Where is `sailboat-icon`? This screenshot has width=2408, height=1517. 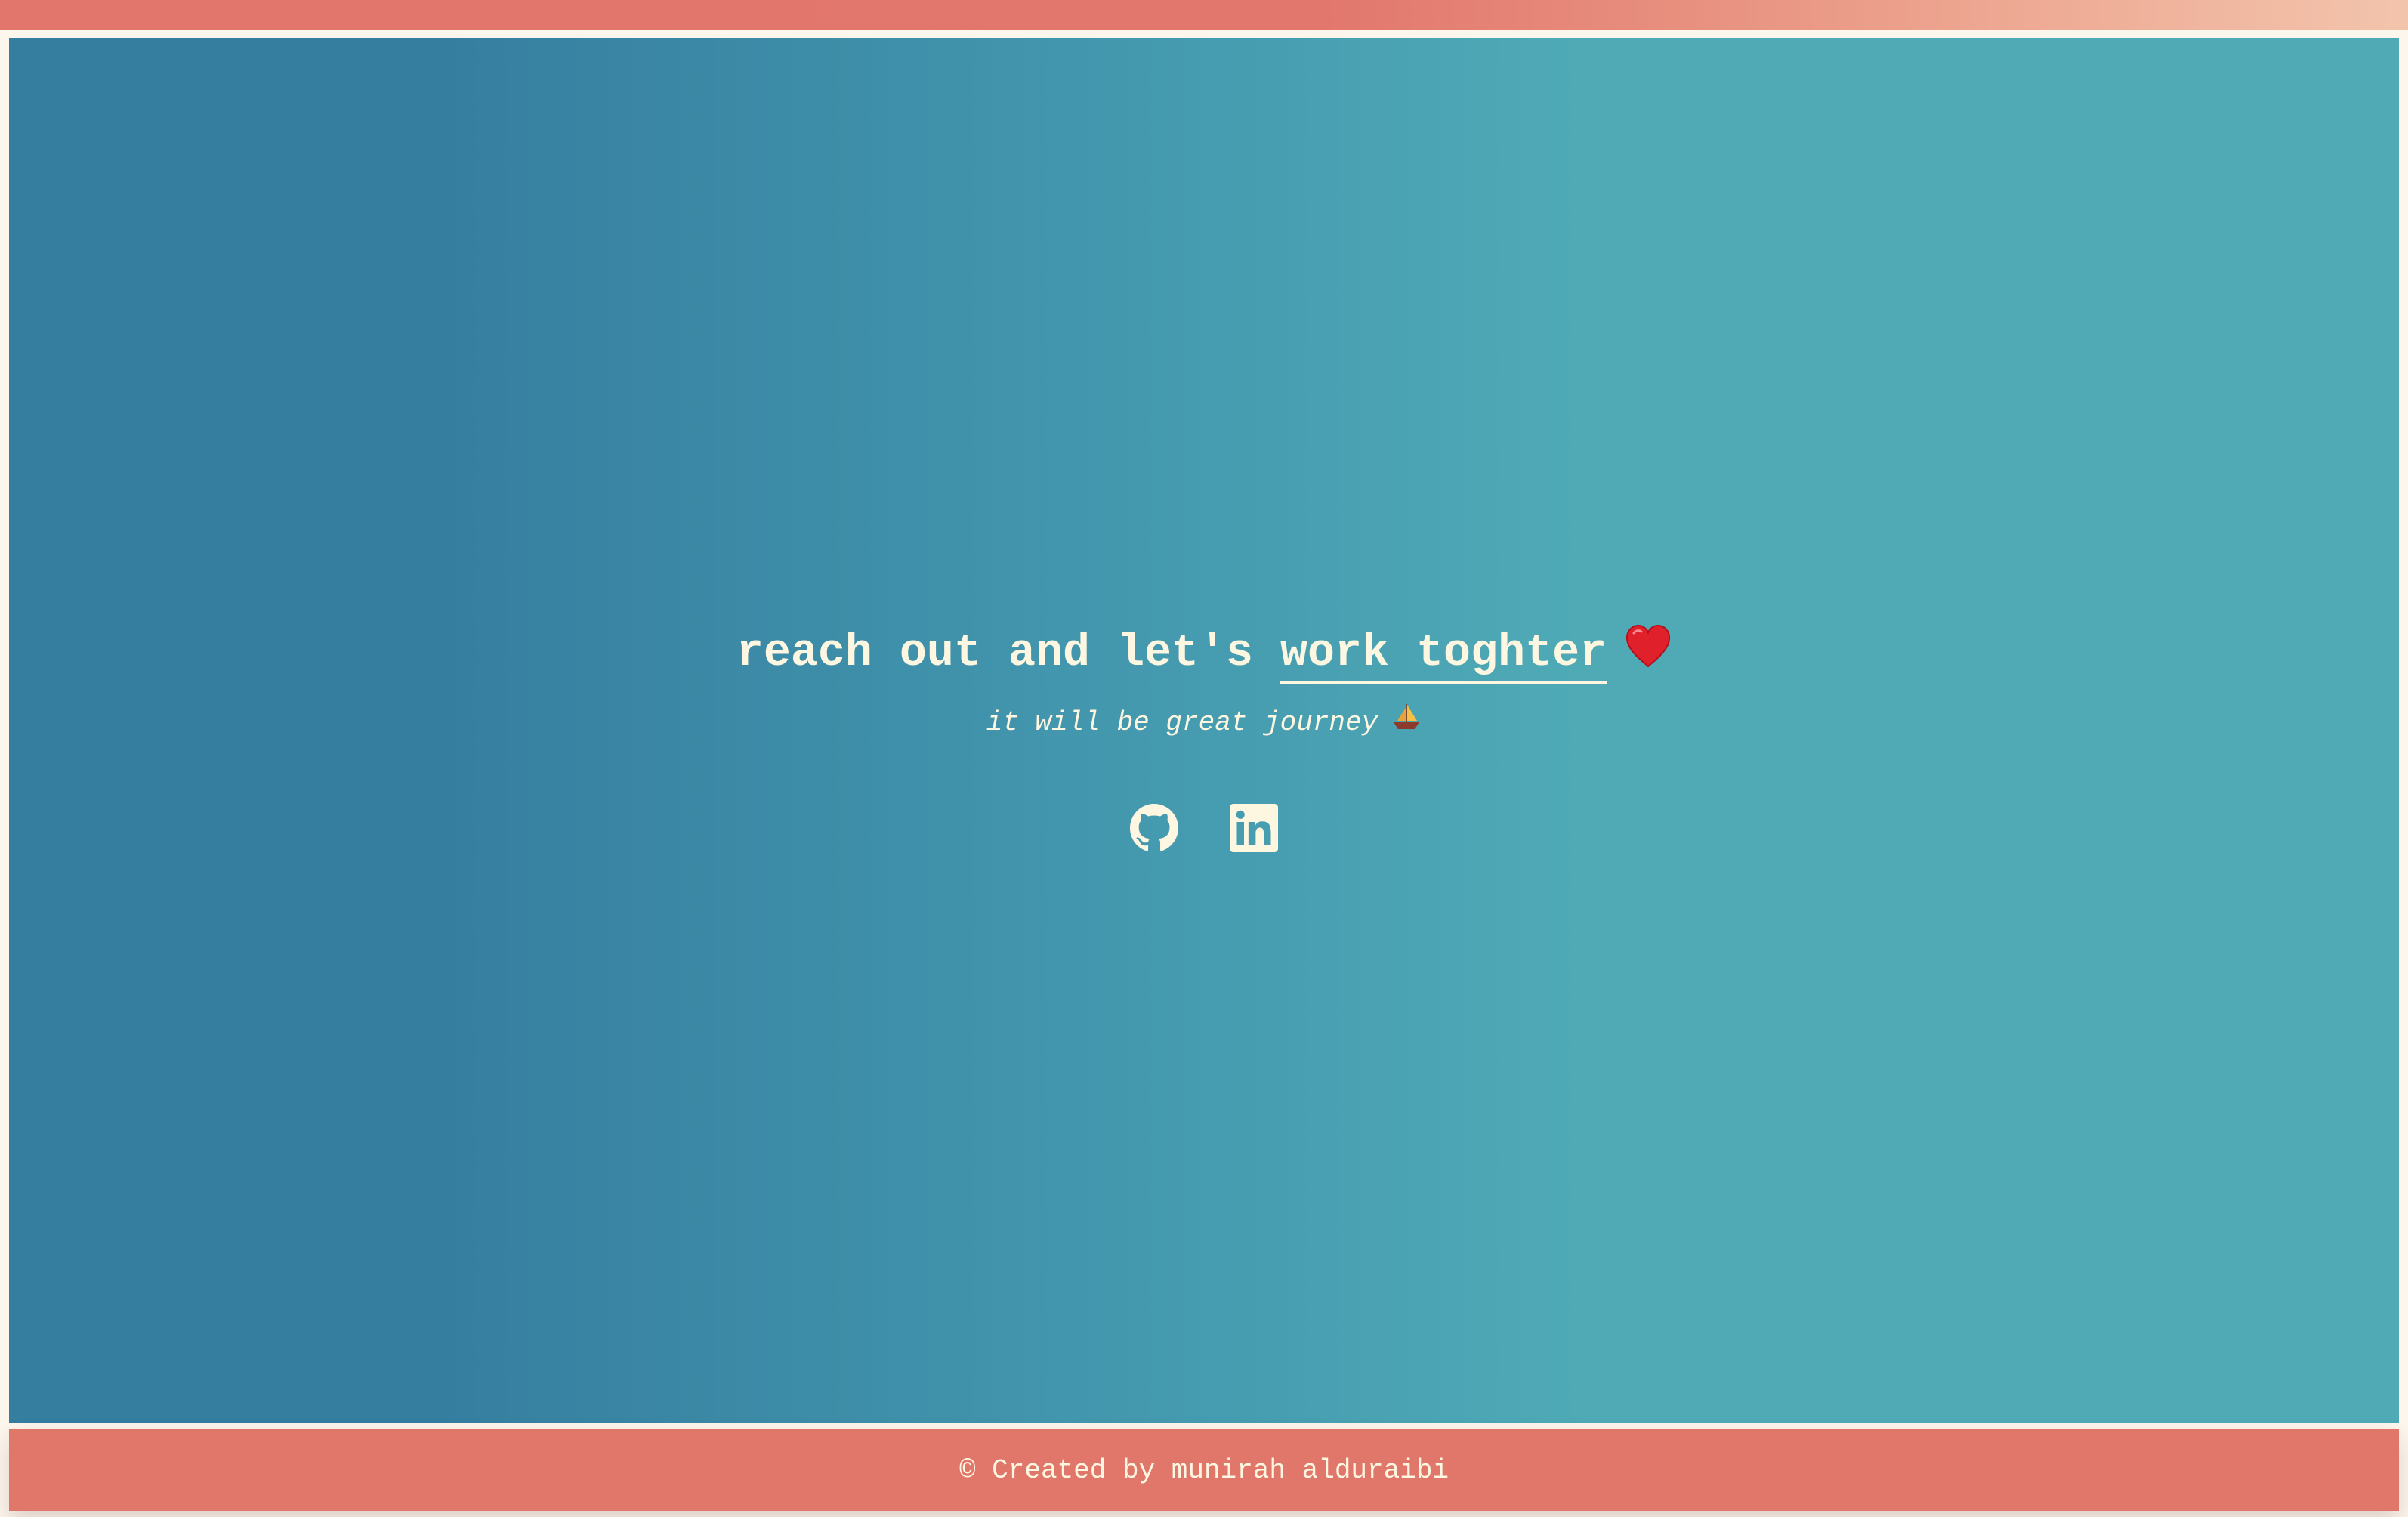
sailboat-icon is located at coordinates (1406, 722).